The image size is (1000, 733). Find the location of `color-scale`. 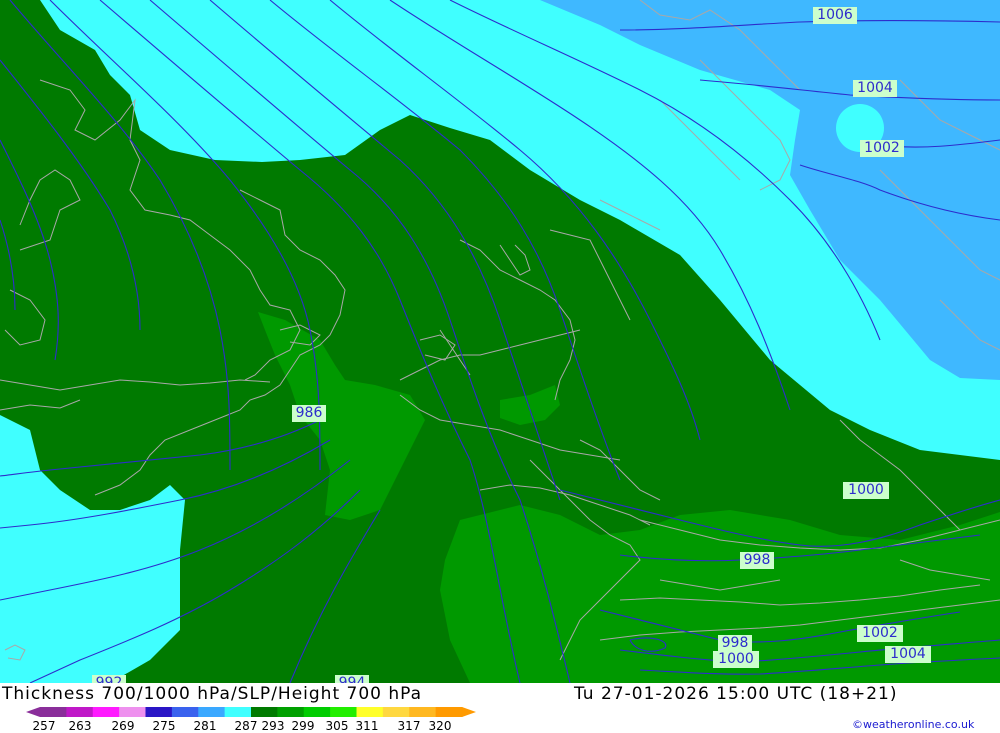

color-scale is located at coordinates (251, 712).